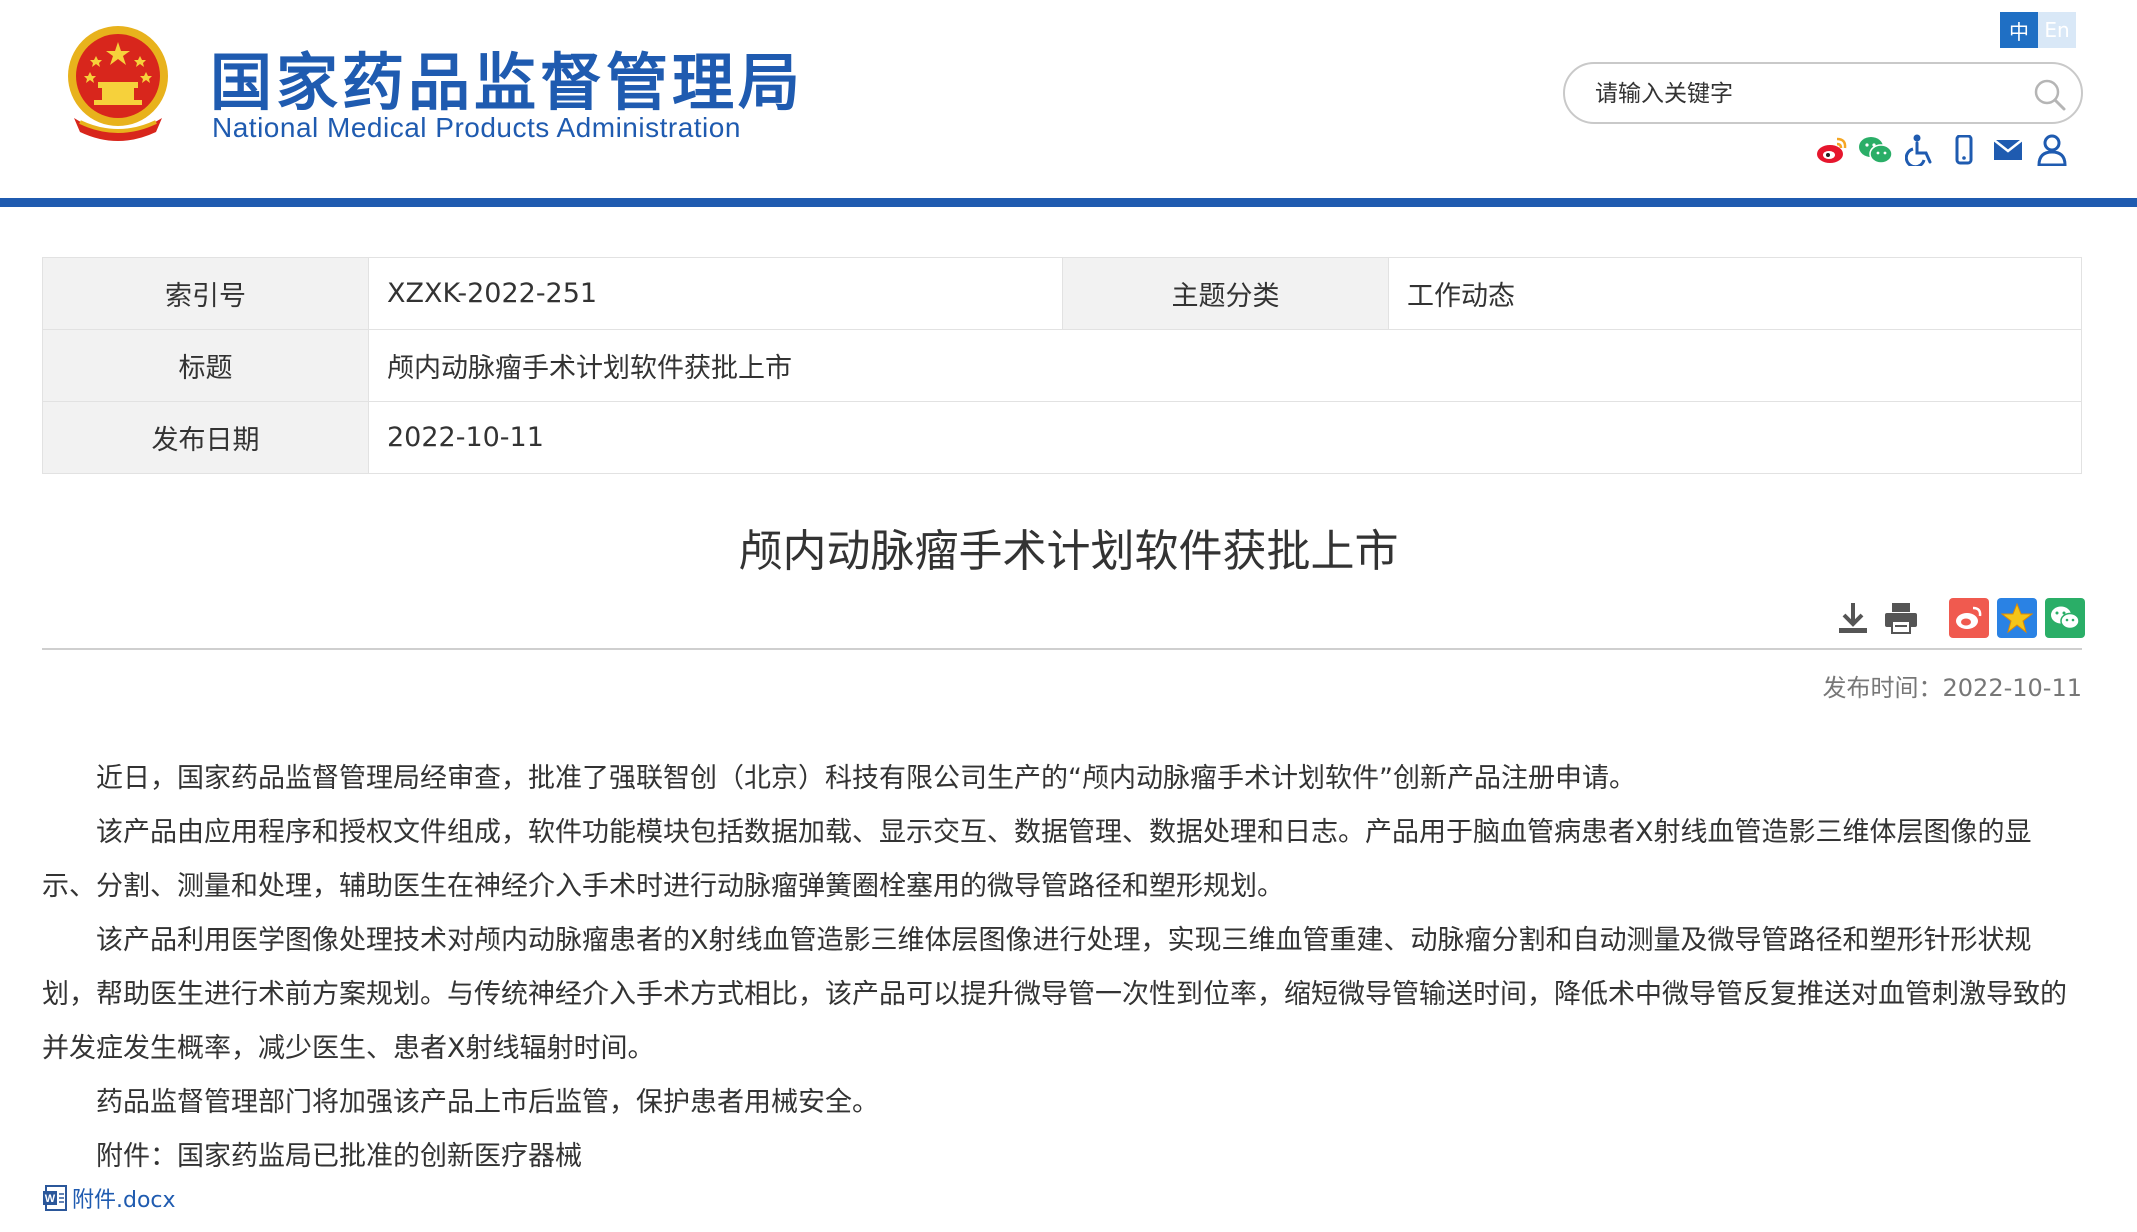 The height and width of the screenshot is (1232, 2137). I want to click on weibo-icon, so click(1832, 150).